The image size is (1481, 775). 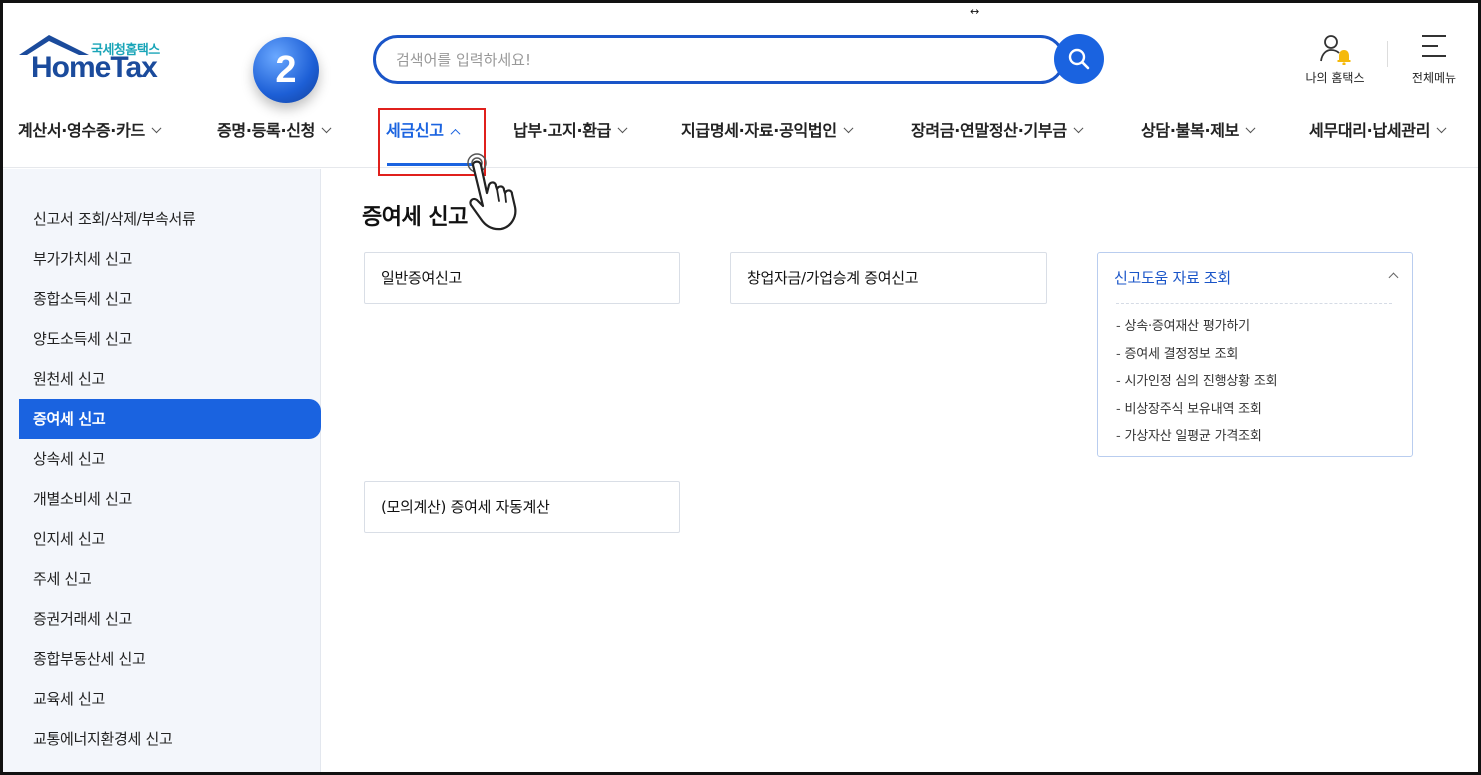 I want to click on nav-label: 증명·등록·신청, so click(x=266, y=130).